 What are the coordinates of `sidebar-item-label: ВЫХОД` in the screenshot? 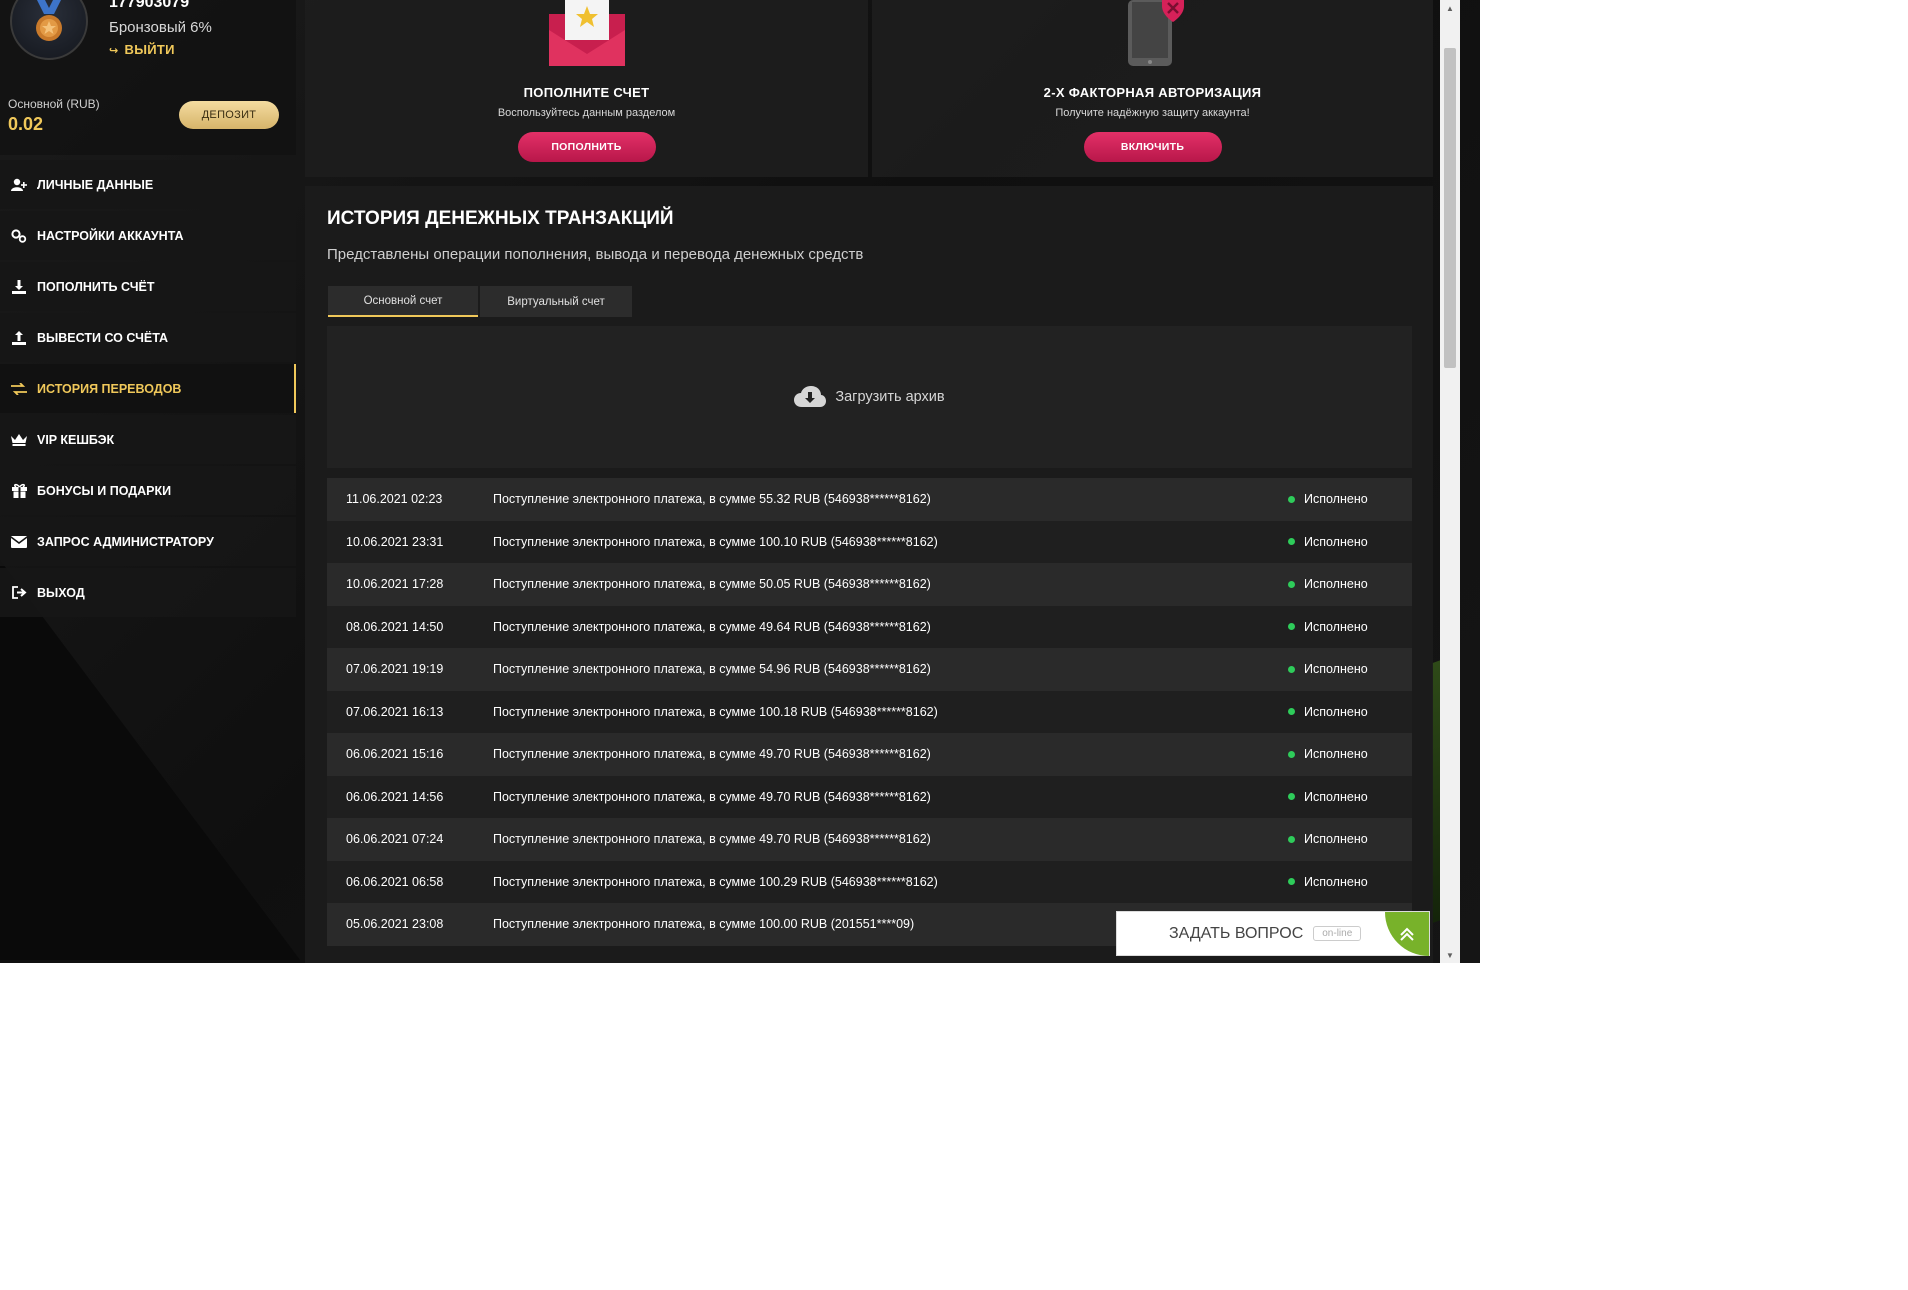 It's located at (61, 592).